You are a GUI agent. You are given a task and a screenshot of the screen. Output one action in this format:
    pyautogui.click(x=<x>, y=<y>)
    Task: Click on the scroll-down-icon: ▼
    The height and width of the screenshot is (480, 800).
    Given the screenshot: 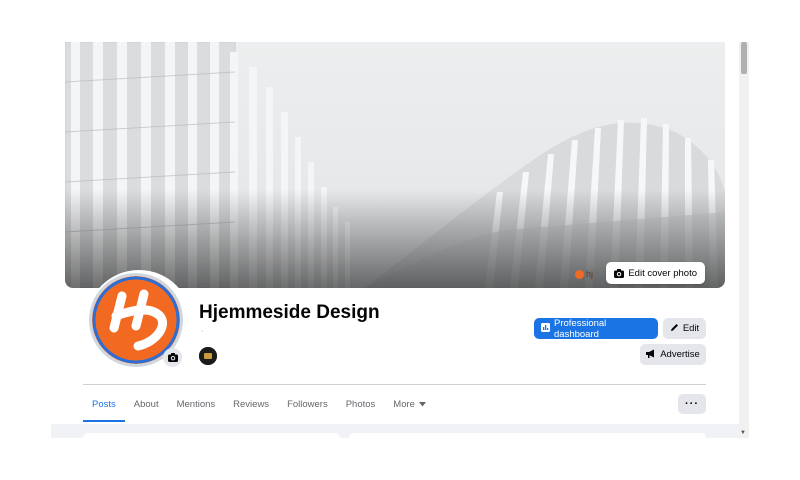 What is the action you would take?
    pyautogui.click(x=743, y=433)
    